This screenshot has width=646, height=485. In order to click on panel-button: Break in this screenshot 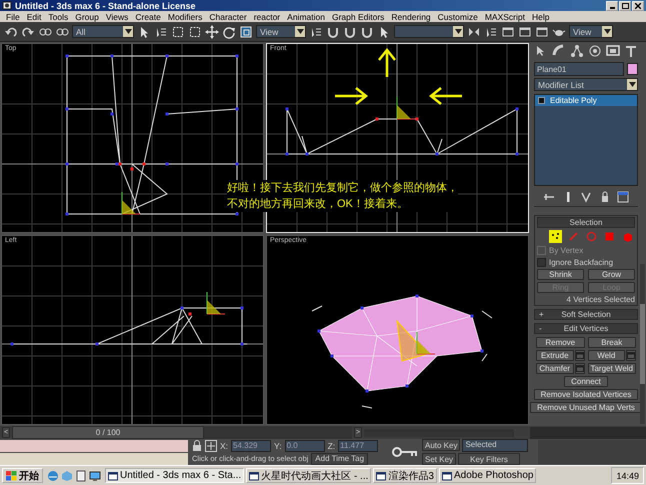, I will do `click(612, 342)`.